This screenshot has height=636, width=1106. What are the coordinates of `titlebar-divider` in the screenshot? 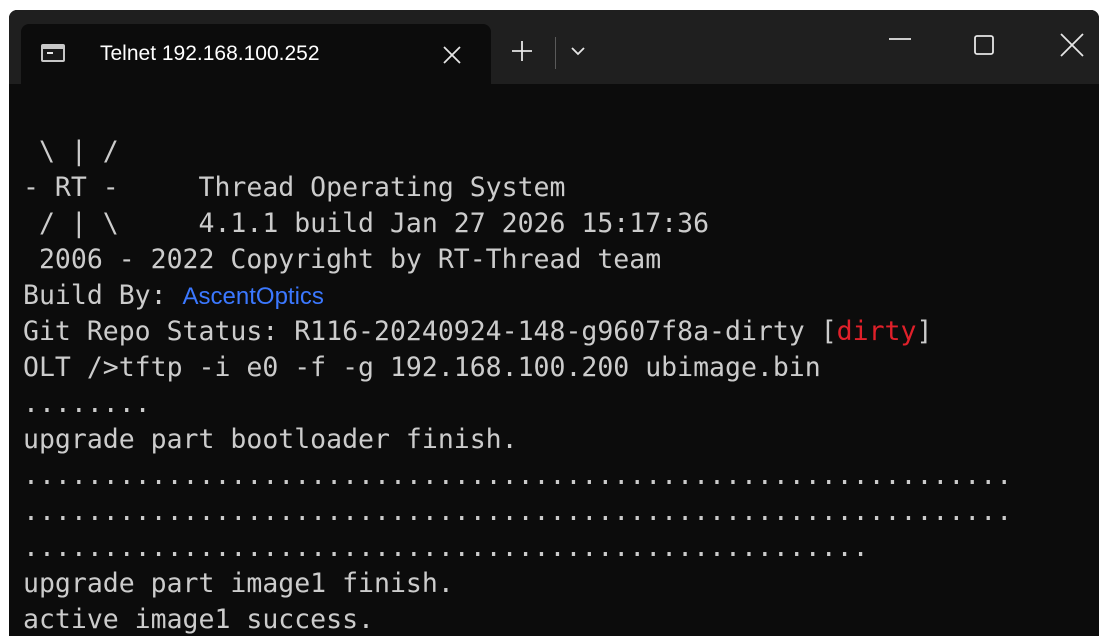 It's located at (555, 53).